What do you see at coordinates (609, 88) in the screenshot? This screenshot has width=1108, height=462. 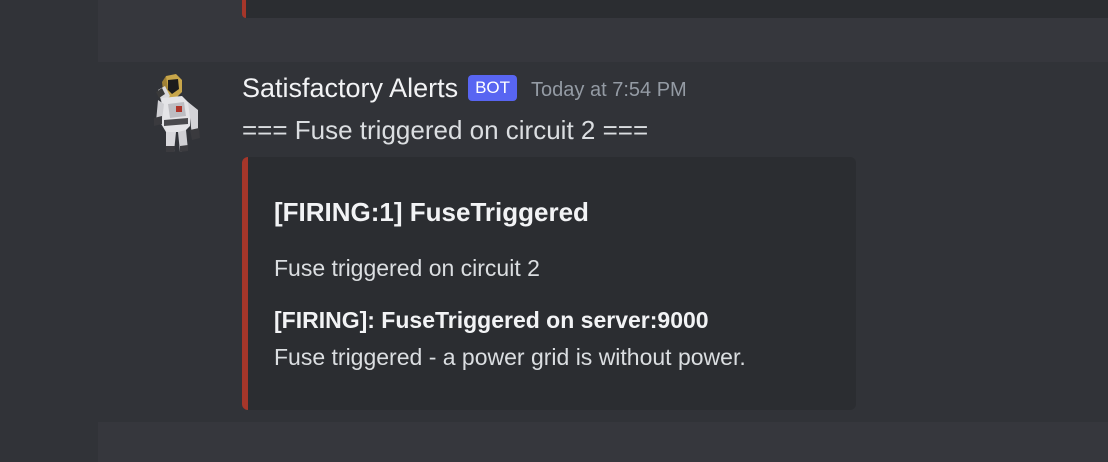 I see `message-timestamp: Today at 7:54 PM` at bounding box center [609, 88].